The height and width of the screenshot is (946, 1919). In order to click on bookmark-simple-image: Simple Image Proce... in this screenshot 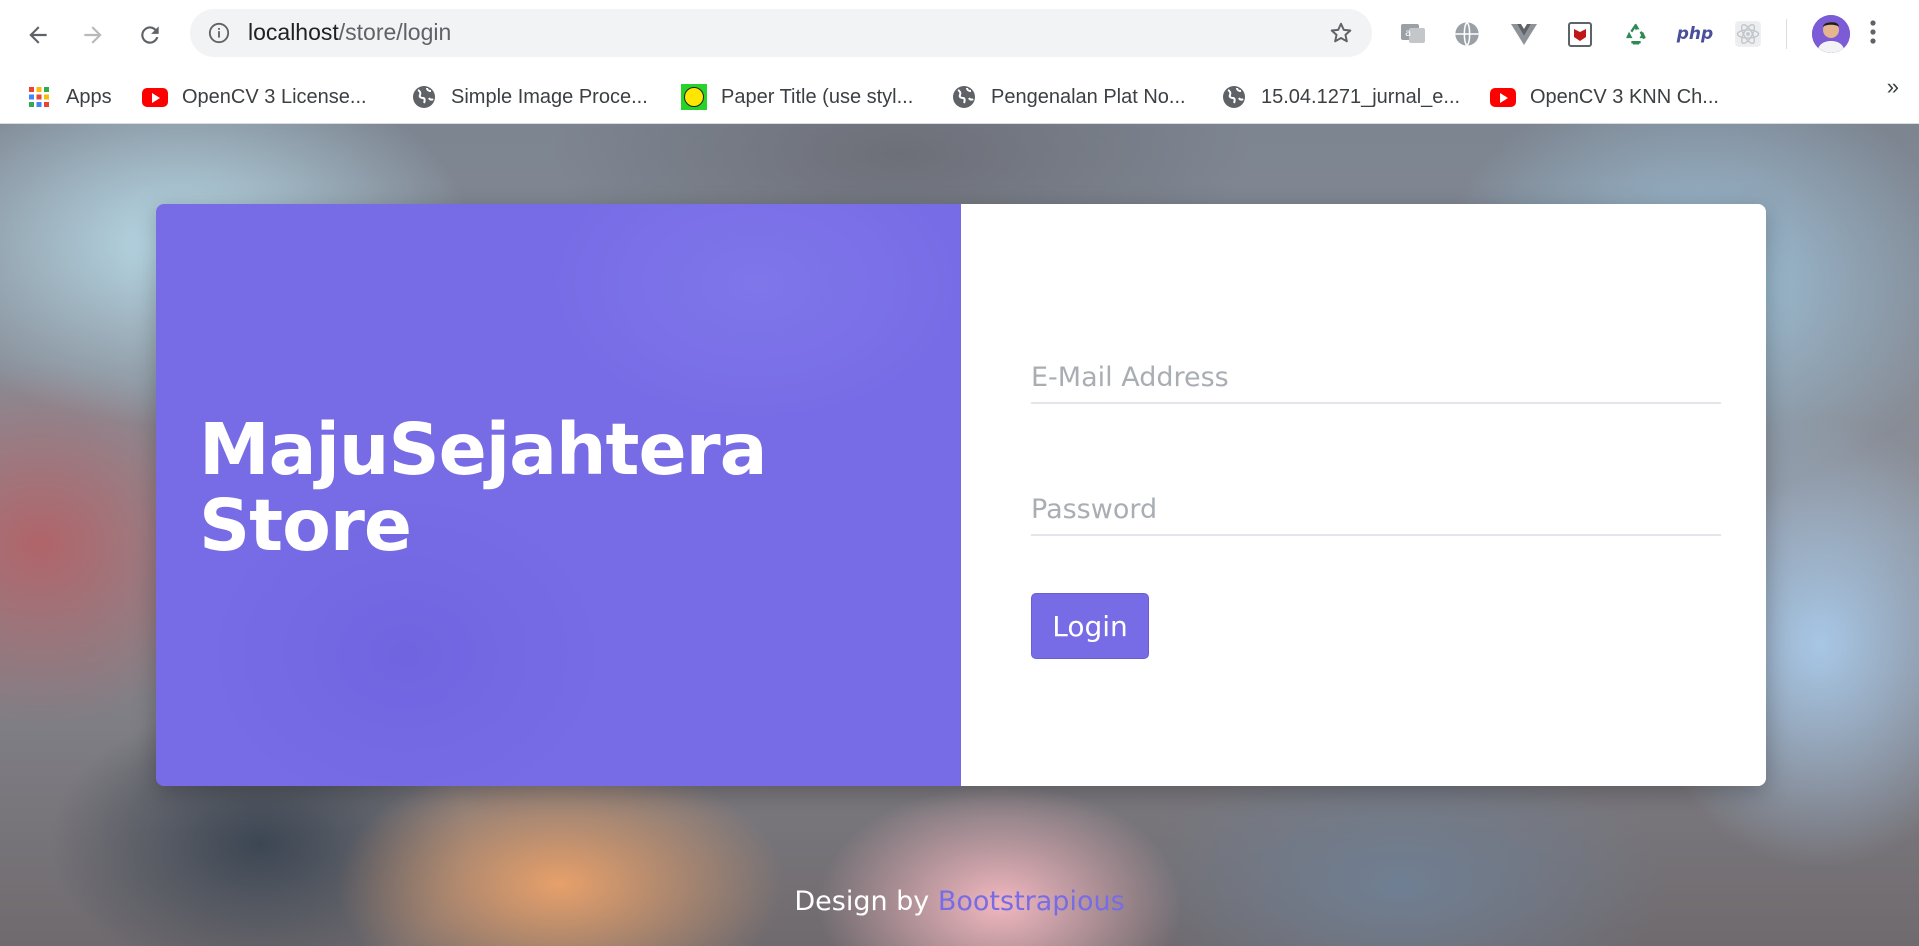, I will do `click(529, 97)`.